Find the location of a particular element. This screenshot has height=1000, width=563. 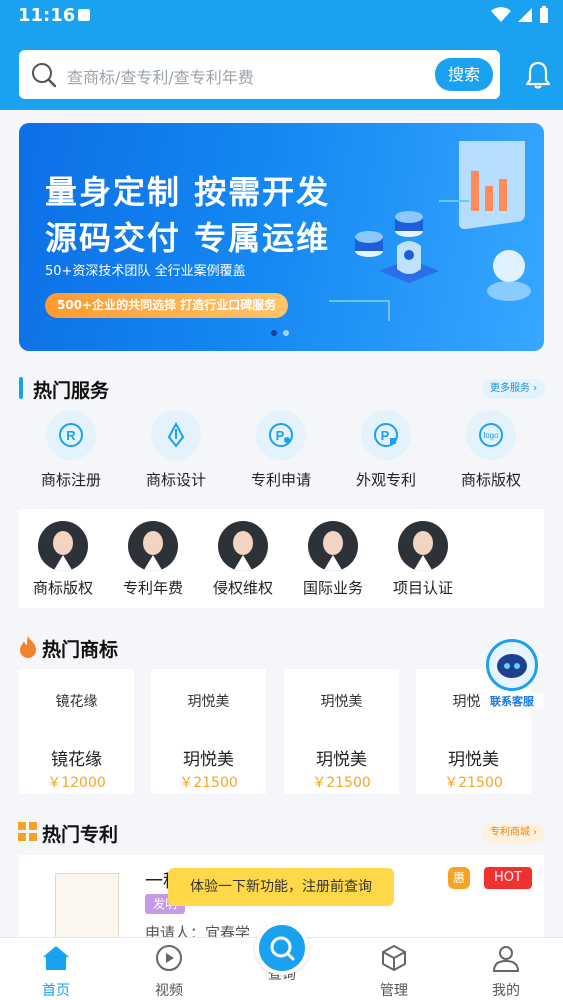

more-services-label: 更多服务 is located at coordinates (510, 388).